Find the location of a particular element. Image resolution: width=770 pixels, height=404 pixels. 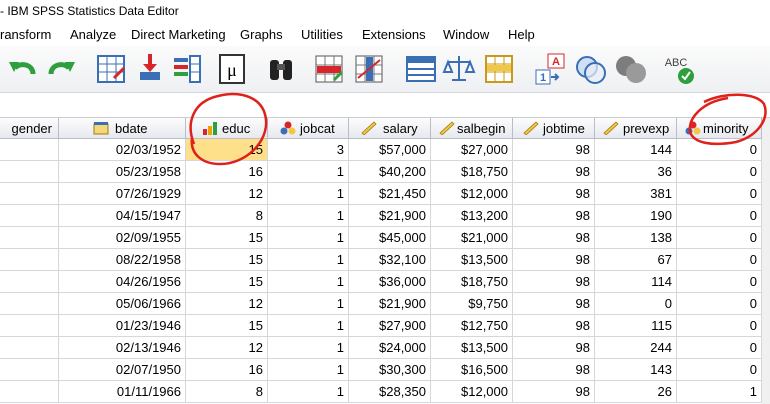

cell-salary: $30,300 is located at coordinates (390, 370).